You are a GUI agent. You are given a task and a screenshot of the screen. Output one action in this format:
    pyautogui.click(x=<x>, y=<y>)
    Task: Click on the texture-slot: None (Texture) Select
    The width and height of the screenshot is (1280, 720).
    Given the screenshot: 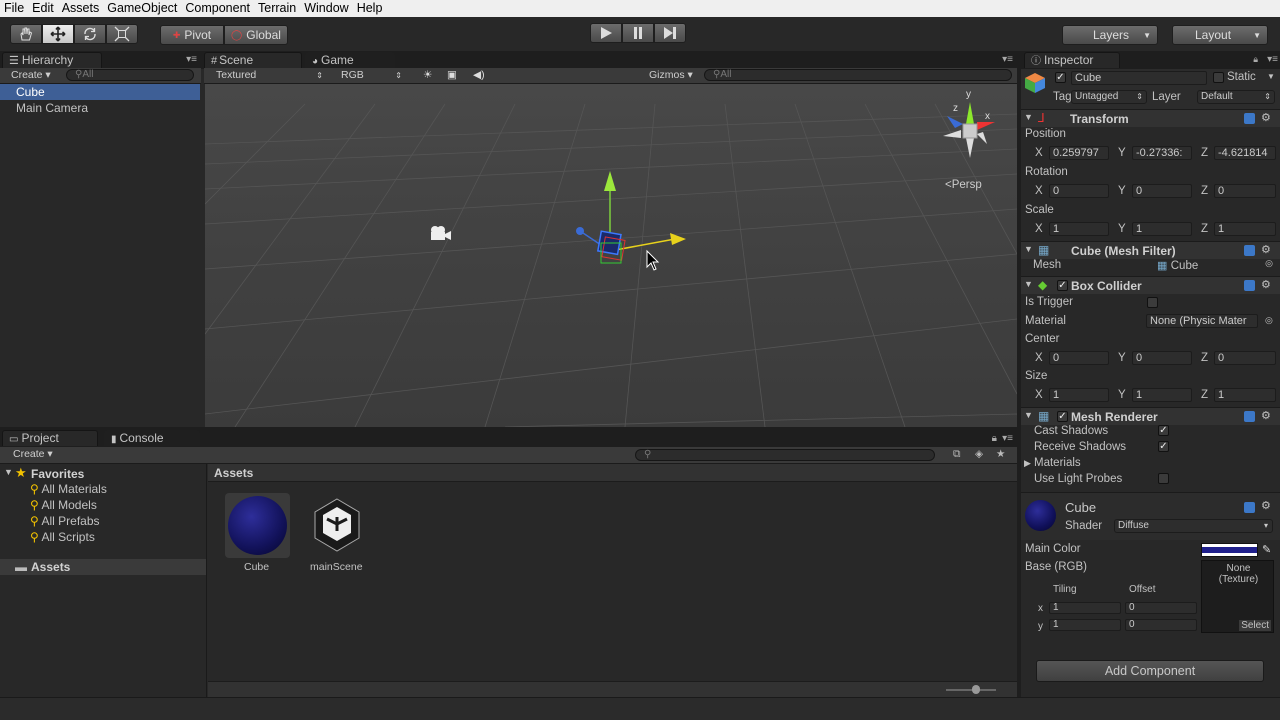 What is the action you would take?
    pyautogui.click(x=1237, y=596)
    